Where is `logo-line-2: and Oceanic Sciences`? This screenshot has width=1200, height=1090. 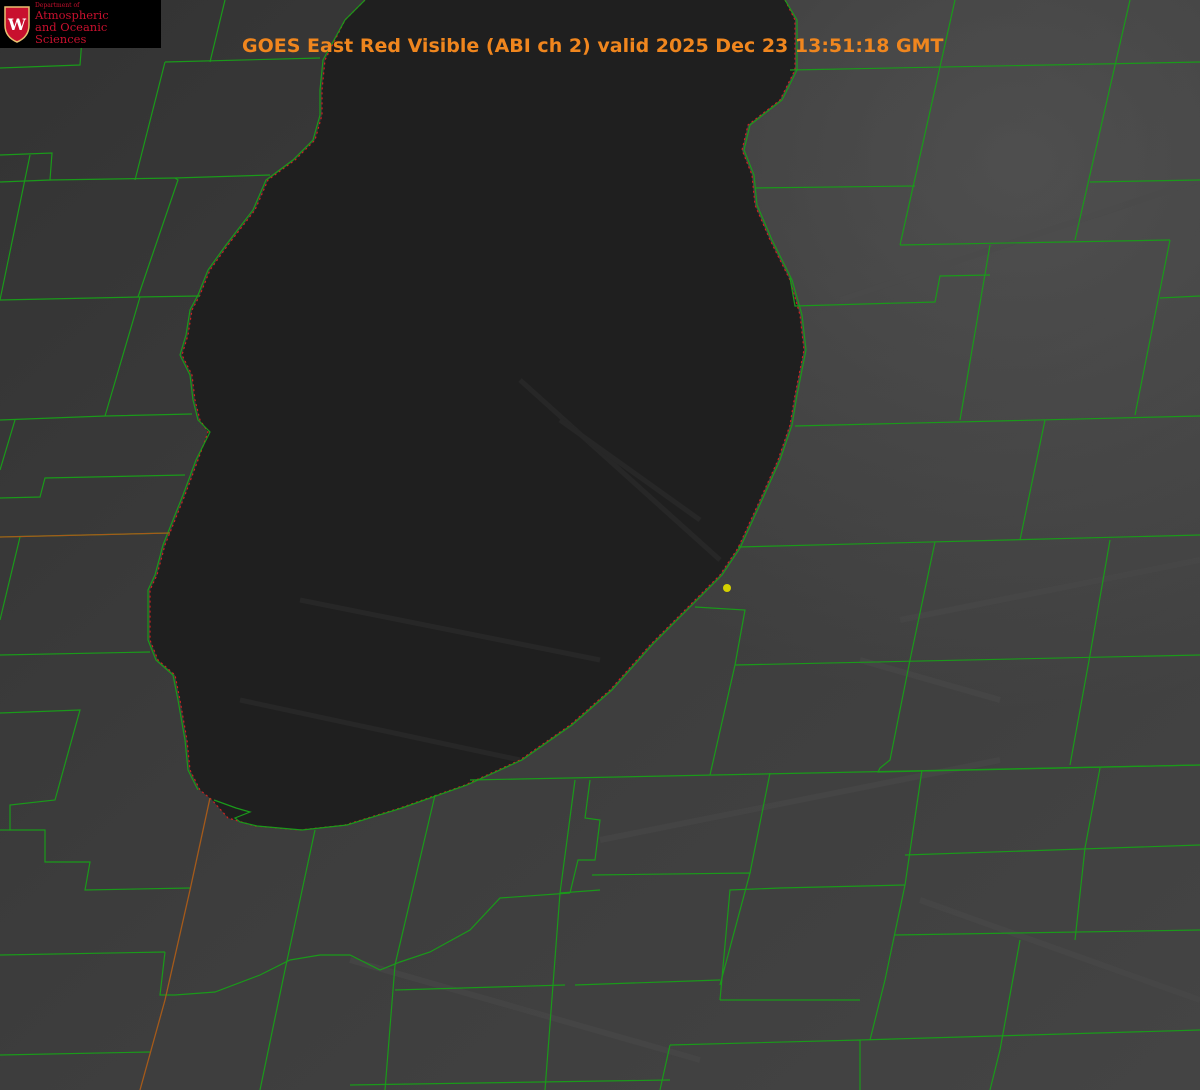
logo-line-2: and Oceanic Sciences is located at coordinates (71, 33).